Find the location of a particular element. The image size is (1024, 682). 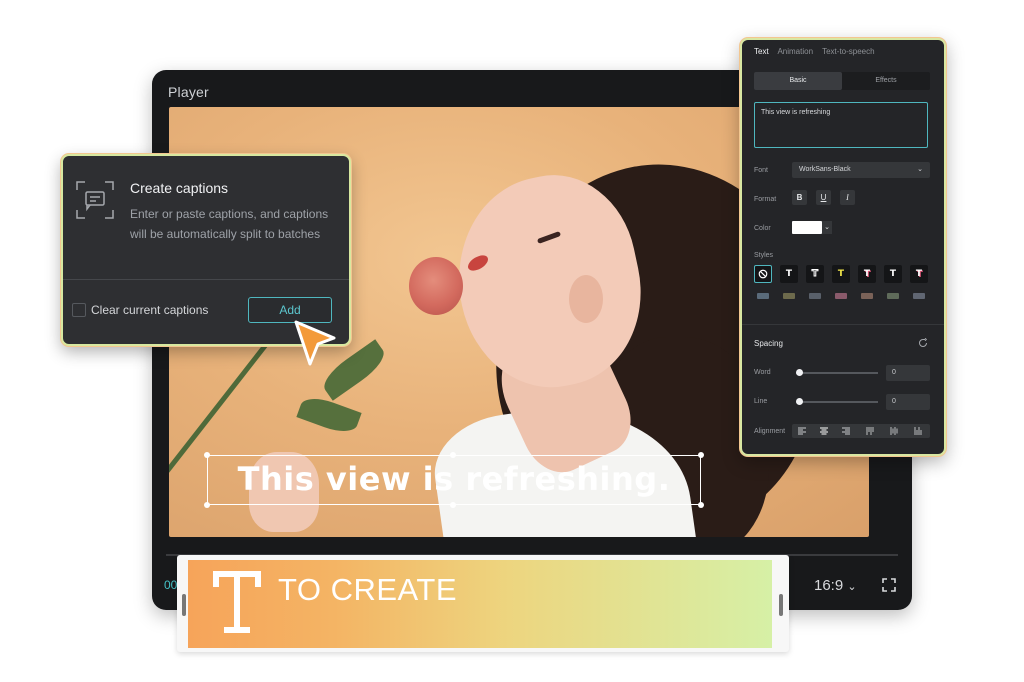

align-center-icon is located at coordinates (824, 431).